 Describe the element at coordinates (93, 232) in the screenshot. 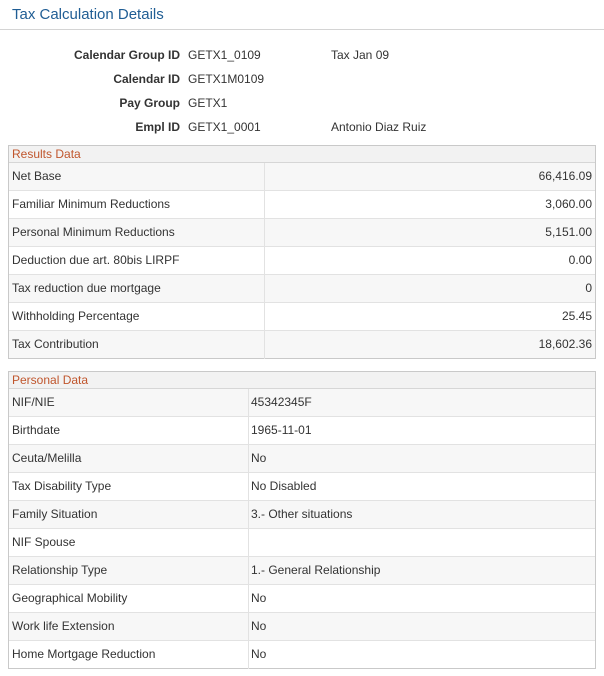

I see `row-label: Personal Minimum Reductions` at that location.